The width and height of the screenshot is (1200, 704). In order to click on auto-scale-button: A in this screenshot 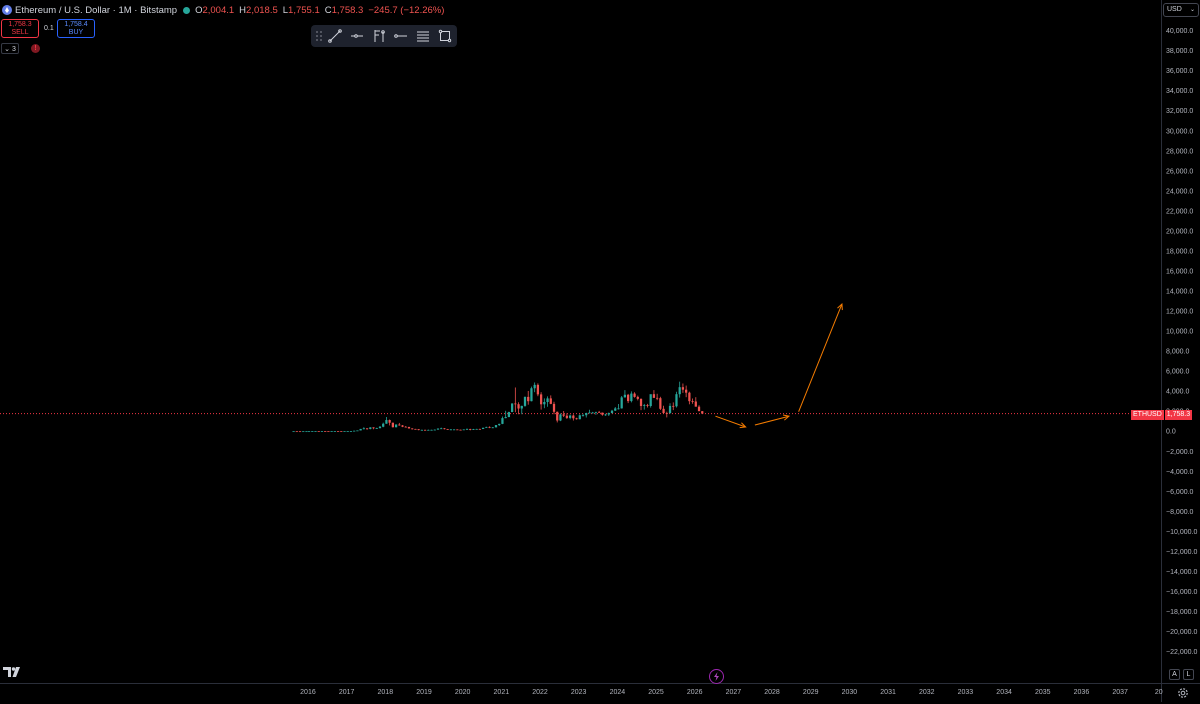, I will do `click(1174, 674)`.